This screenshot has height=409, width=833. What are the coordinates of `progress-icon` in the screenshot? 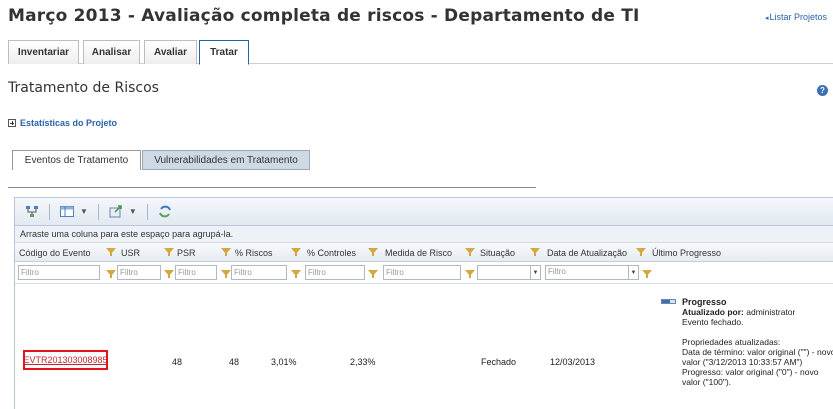 It's located at (668, 301).